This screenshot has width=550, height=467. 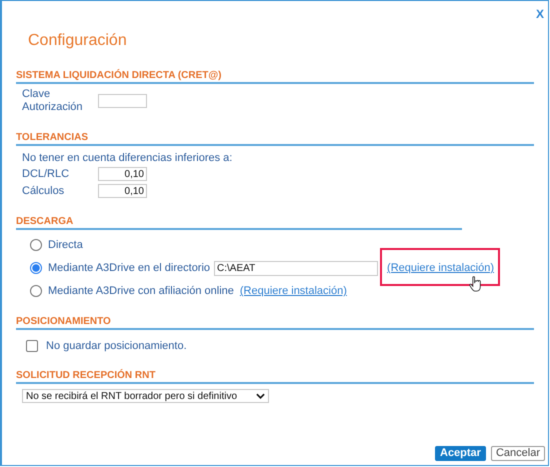 I want to click on field-label: DCL/RLC, so click(x=46, y=174).